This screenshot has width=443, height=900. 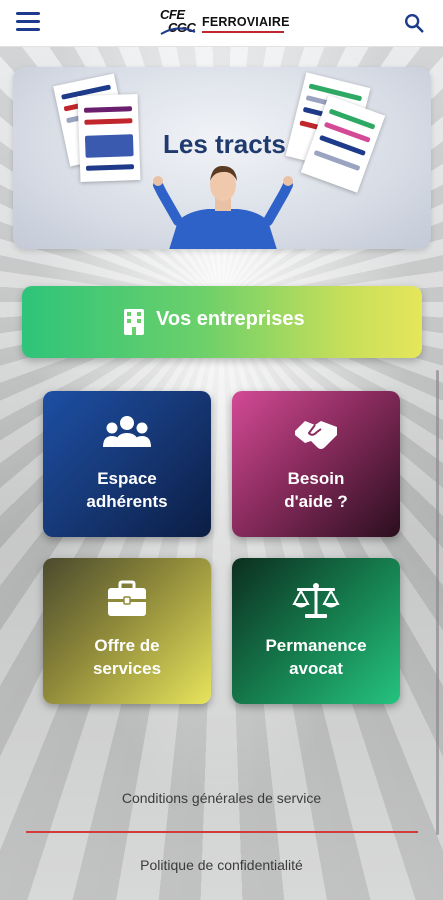 I want to click on hamburger-menu-icon, so click(x=28, y=22).